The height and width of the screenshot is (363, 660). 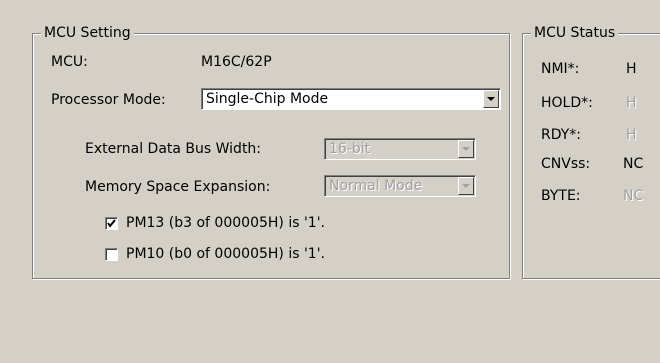 What do you see at coordinates (561, 196) in the screenshot?
I see `status-label-byte: BYTE:` at bounding box center [561, 196].